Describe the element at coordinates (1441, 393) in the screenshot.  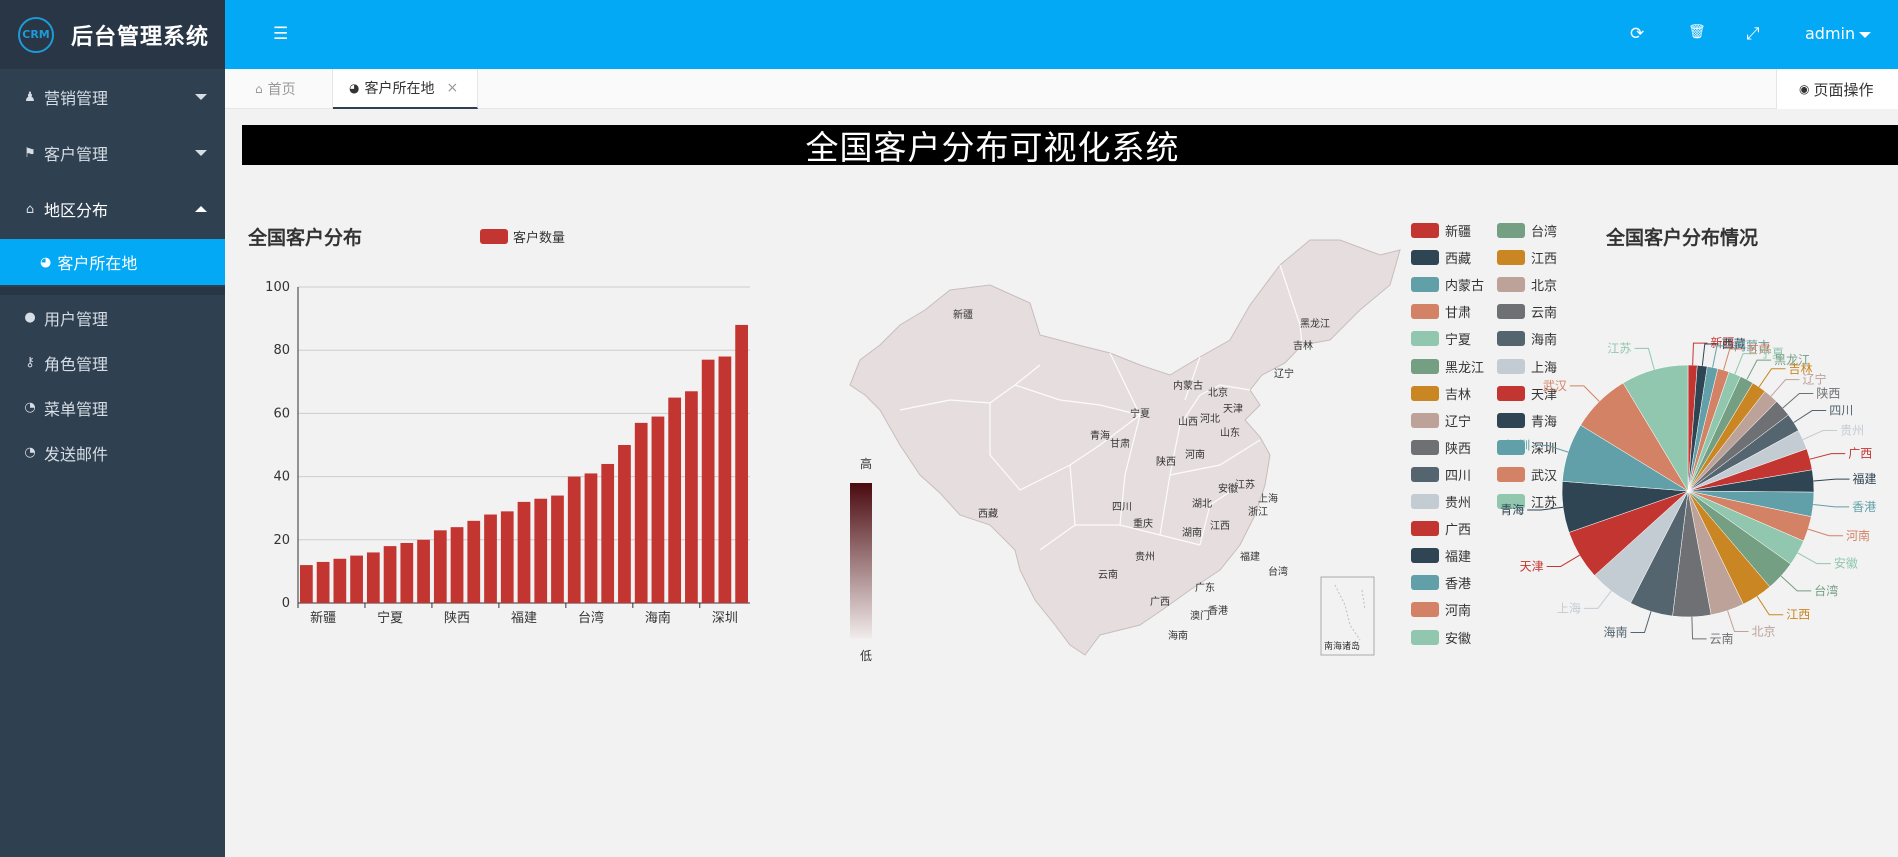
I see `legend-item: 吉林` at that location.